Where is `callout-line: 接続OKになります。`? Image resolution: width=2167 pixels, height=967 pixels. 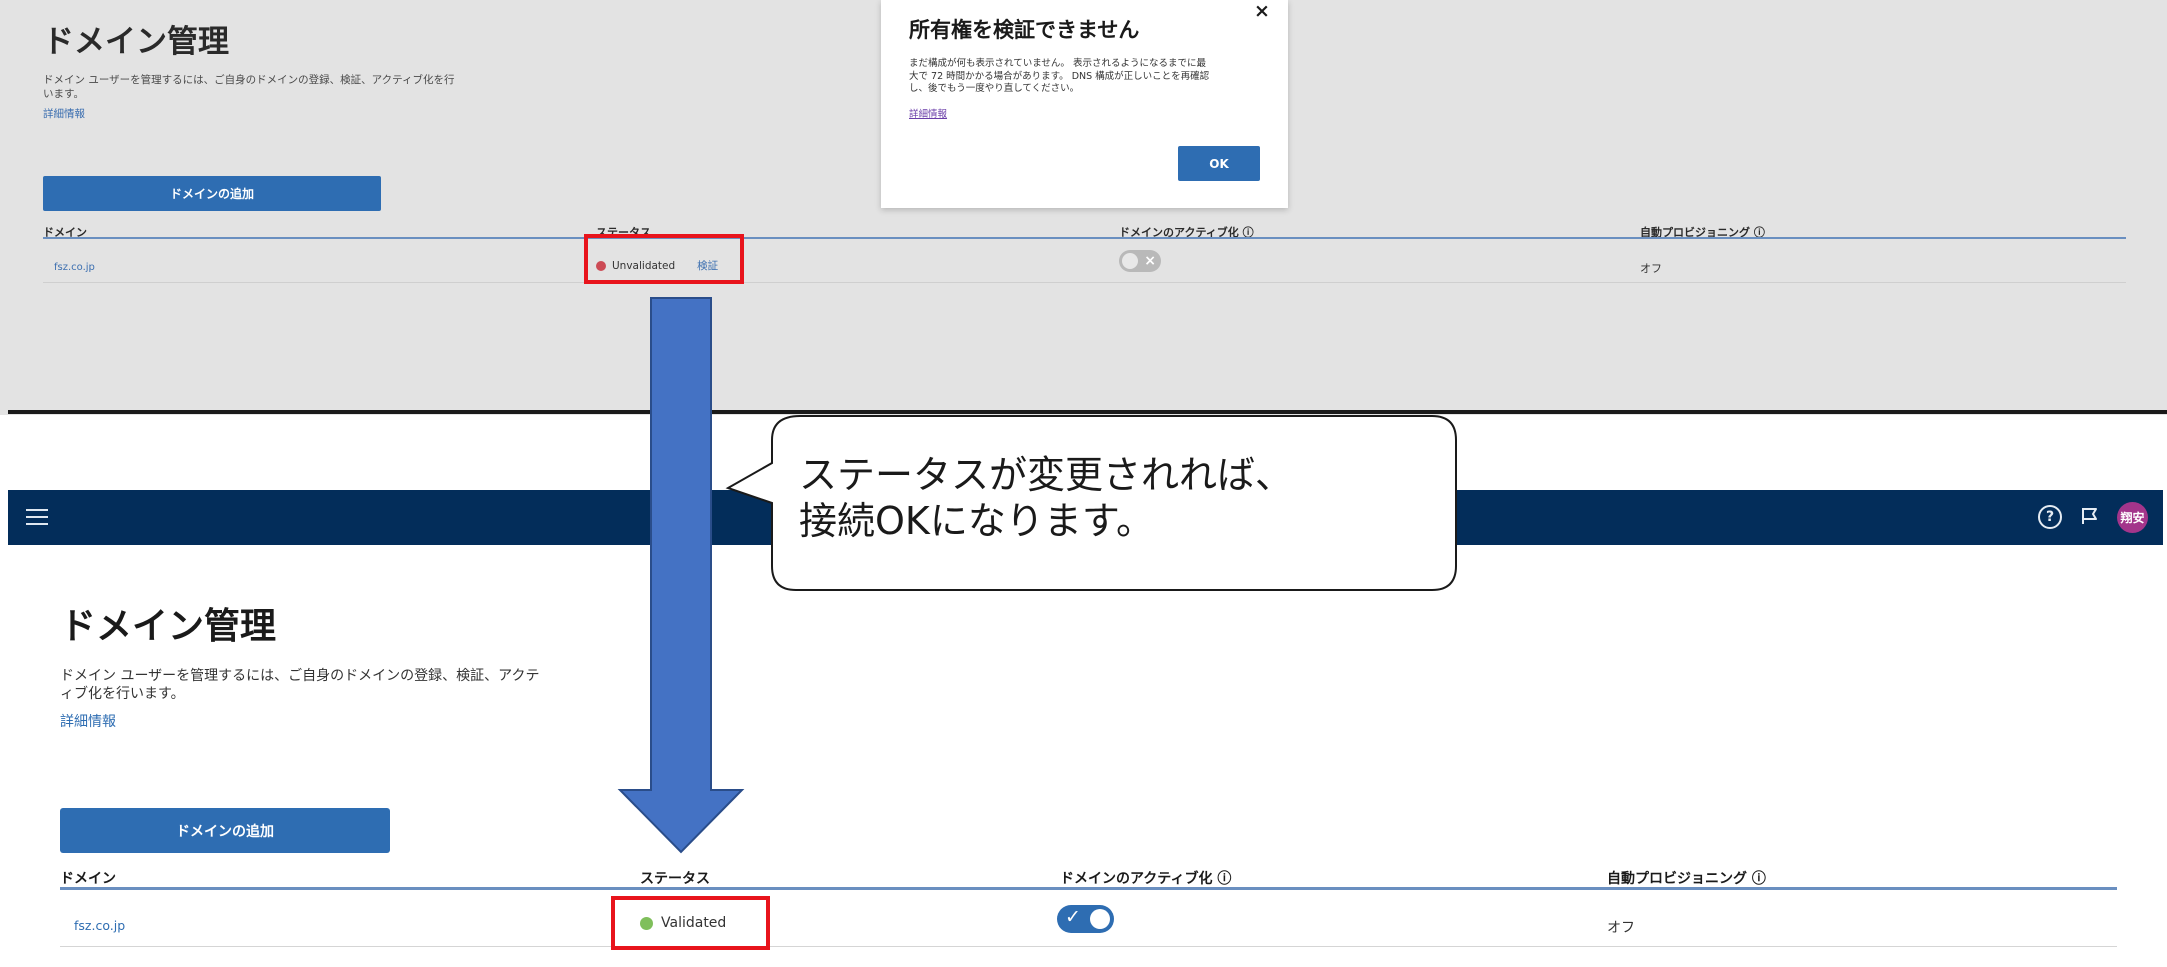 callout-line: 接続OKになります。 is located at coordinates (977, 521).